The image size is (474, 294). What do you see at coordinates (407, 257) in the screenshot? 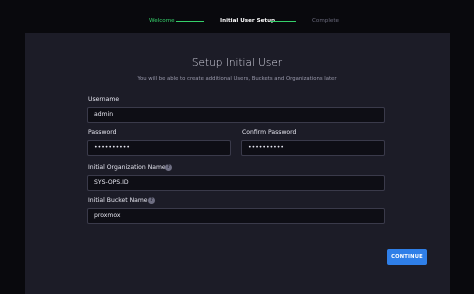
I see `continue-button: CONTINUE` at bounding box center [407, 257].